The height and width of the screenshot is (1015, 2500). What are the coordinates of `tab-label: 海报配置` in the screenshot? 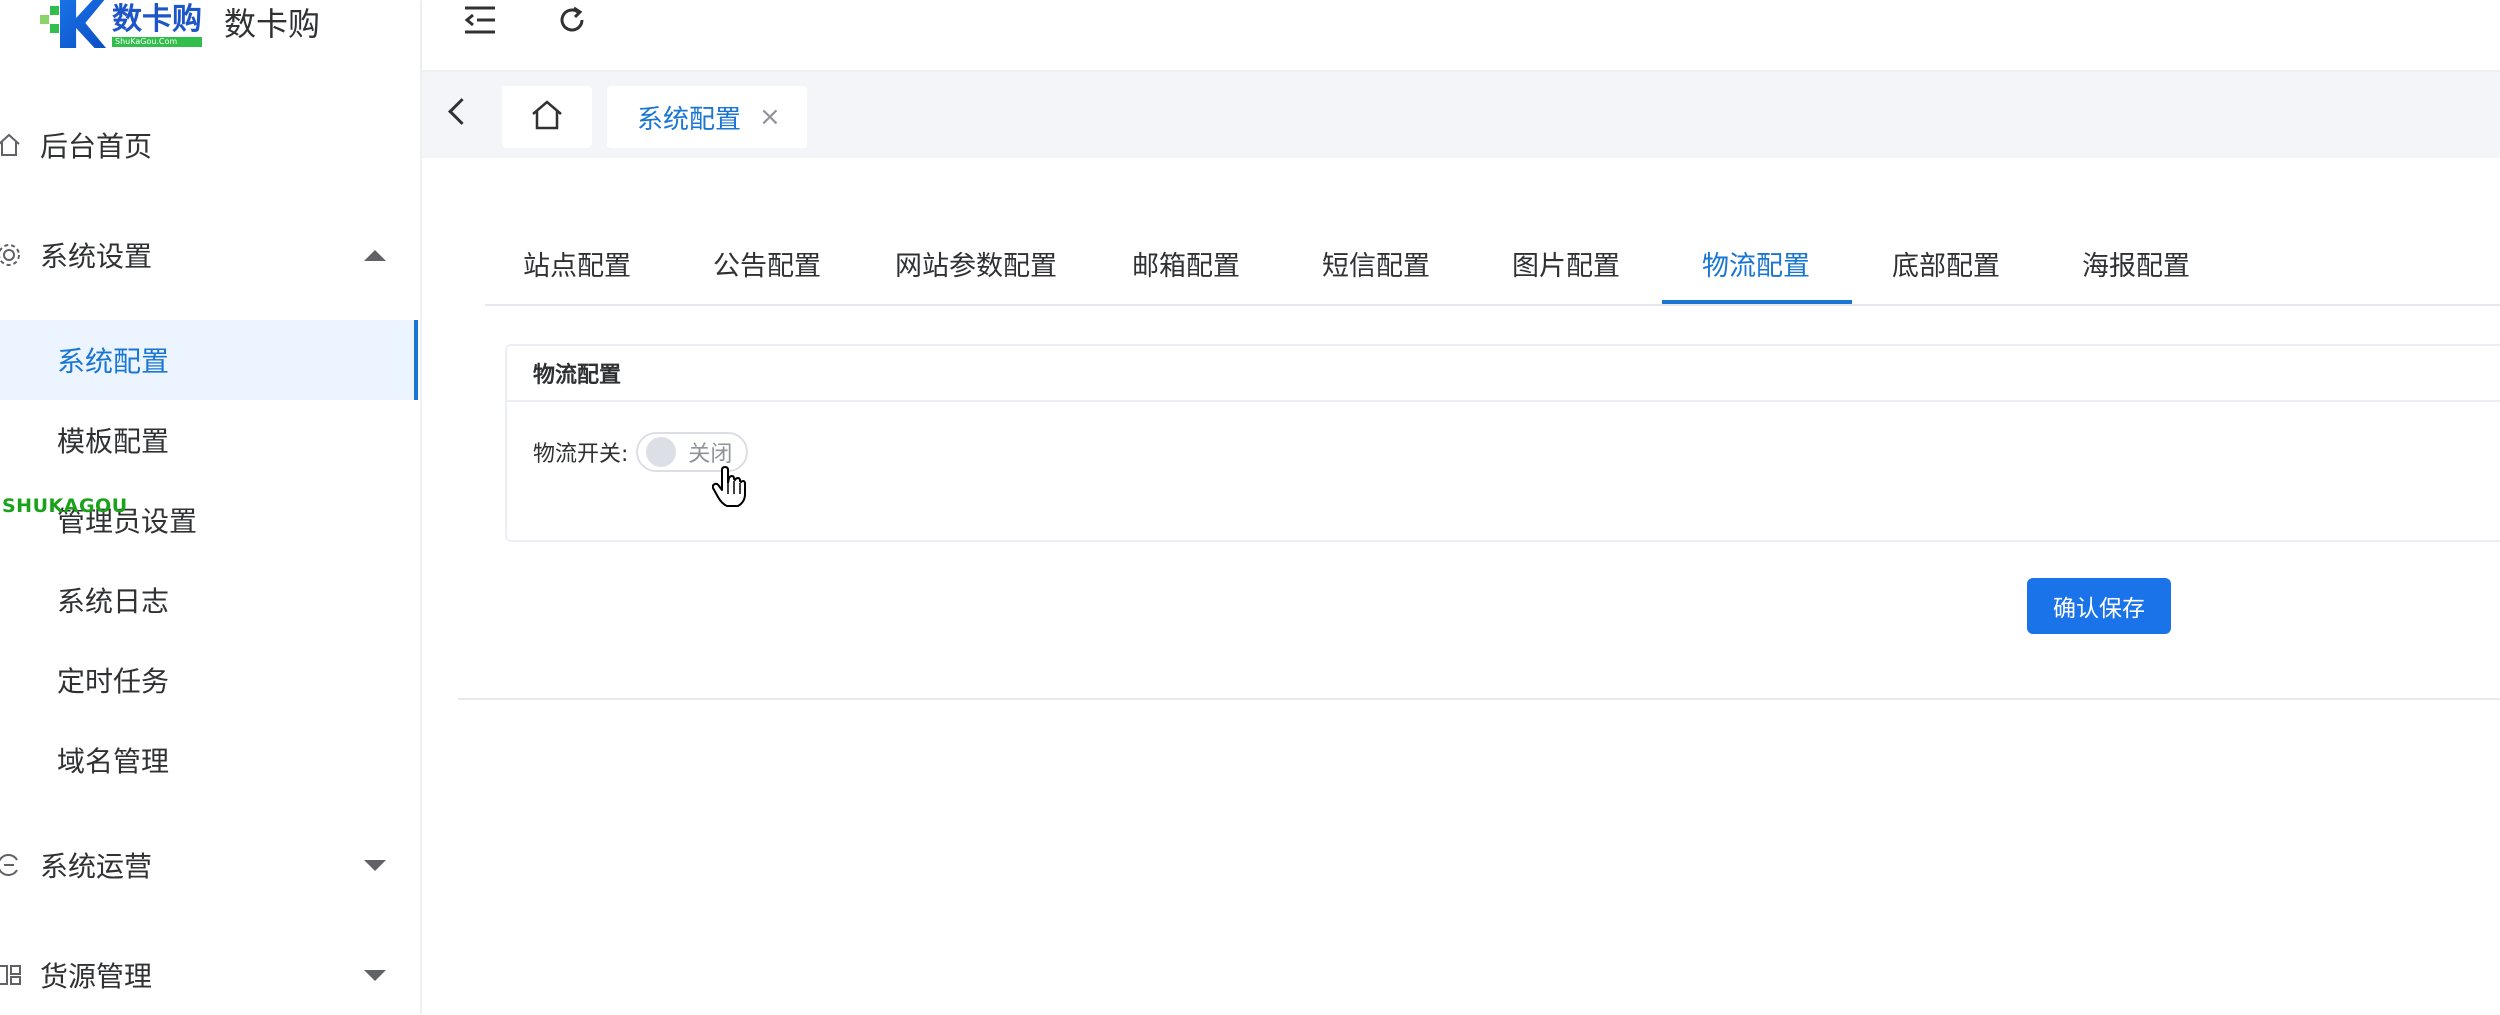 It's located at (2136, 266).